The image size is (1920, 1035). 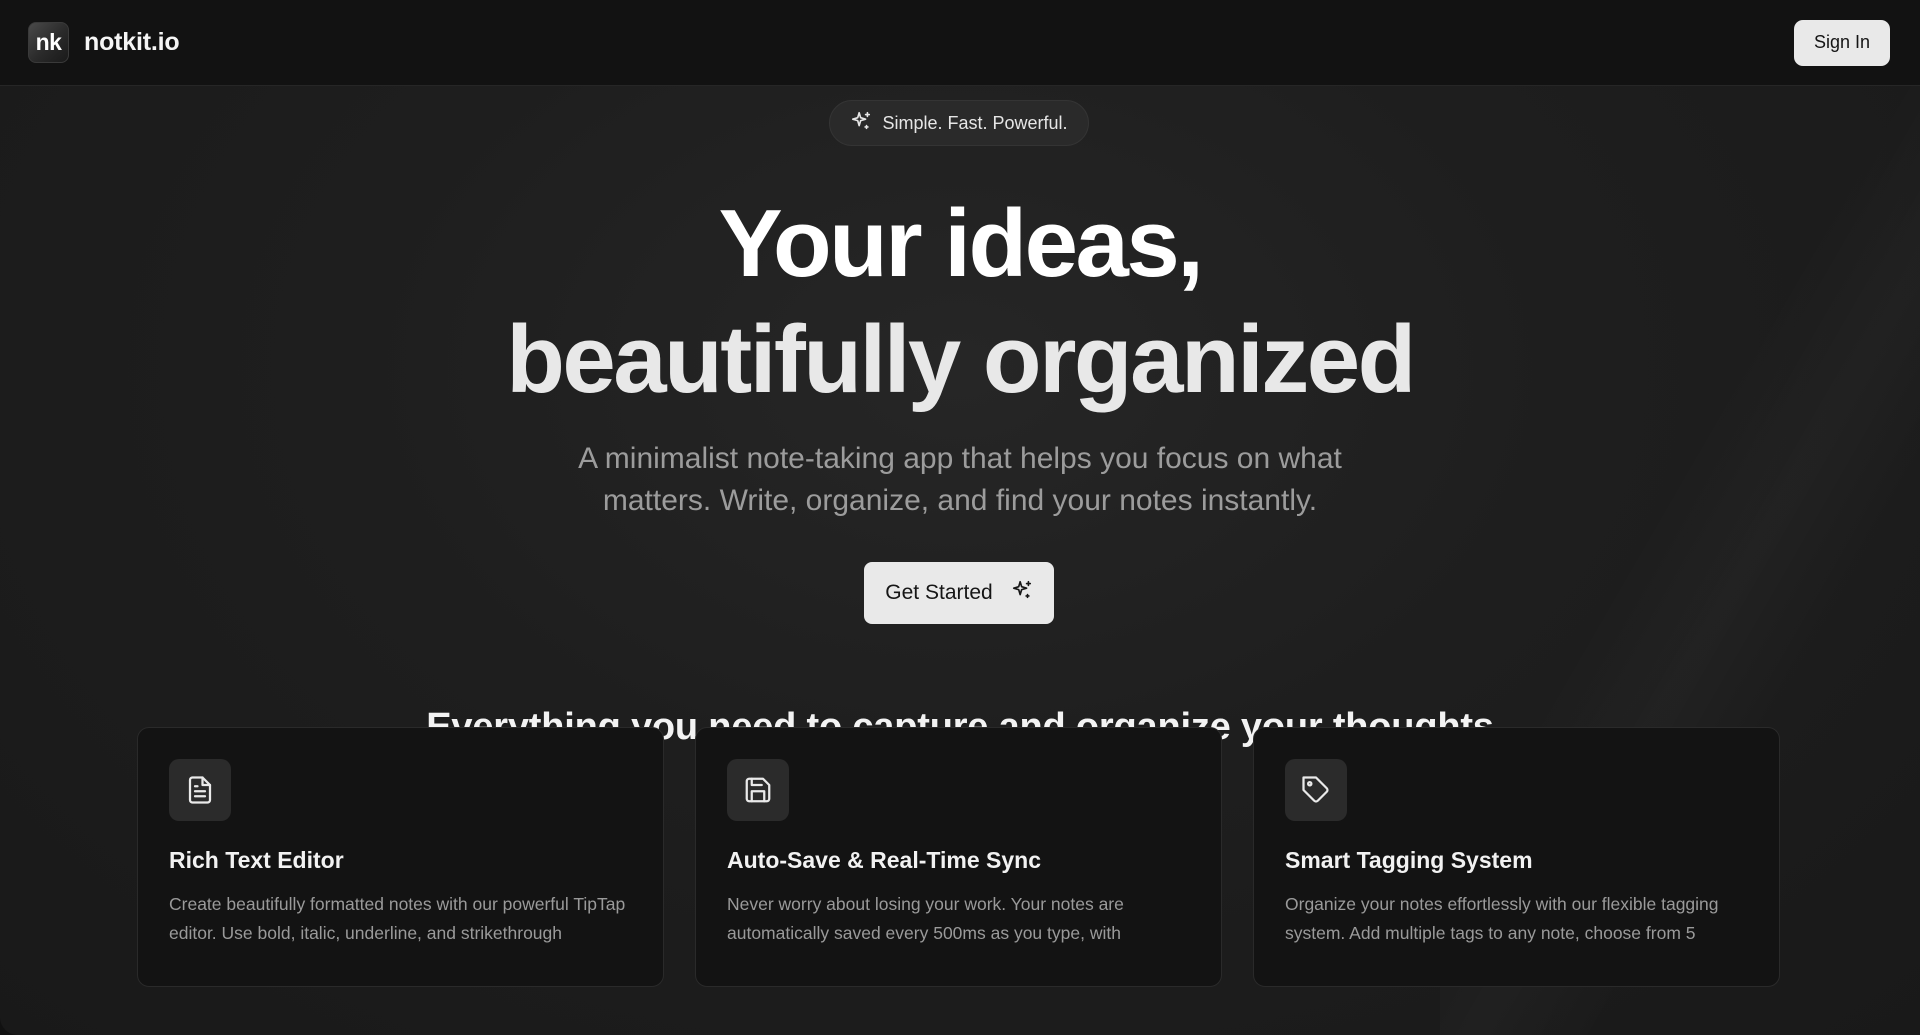 What do you see at coordinates (758, 790) in the screenshot?
I see `save-icon` at bounding box center [758, 790].